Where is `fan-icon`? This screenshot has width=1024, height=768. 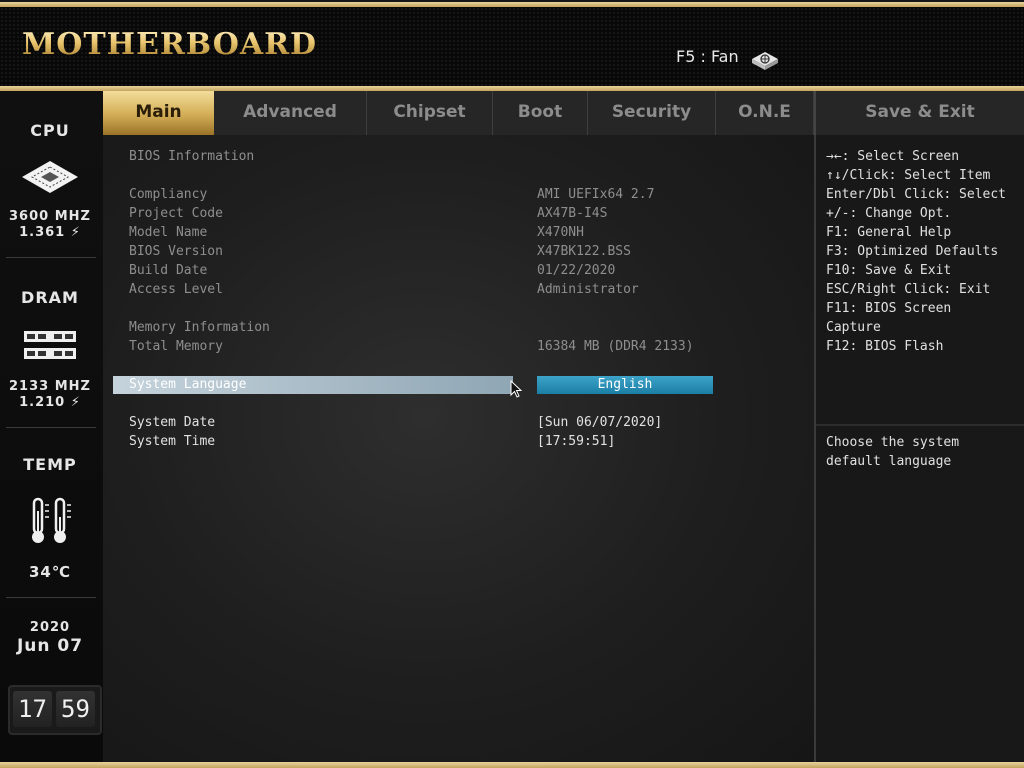 fan-icon is located at coordinates (765, 61).